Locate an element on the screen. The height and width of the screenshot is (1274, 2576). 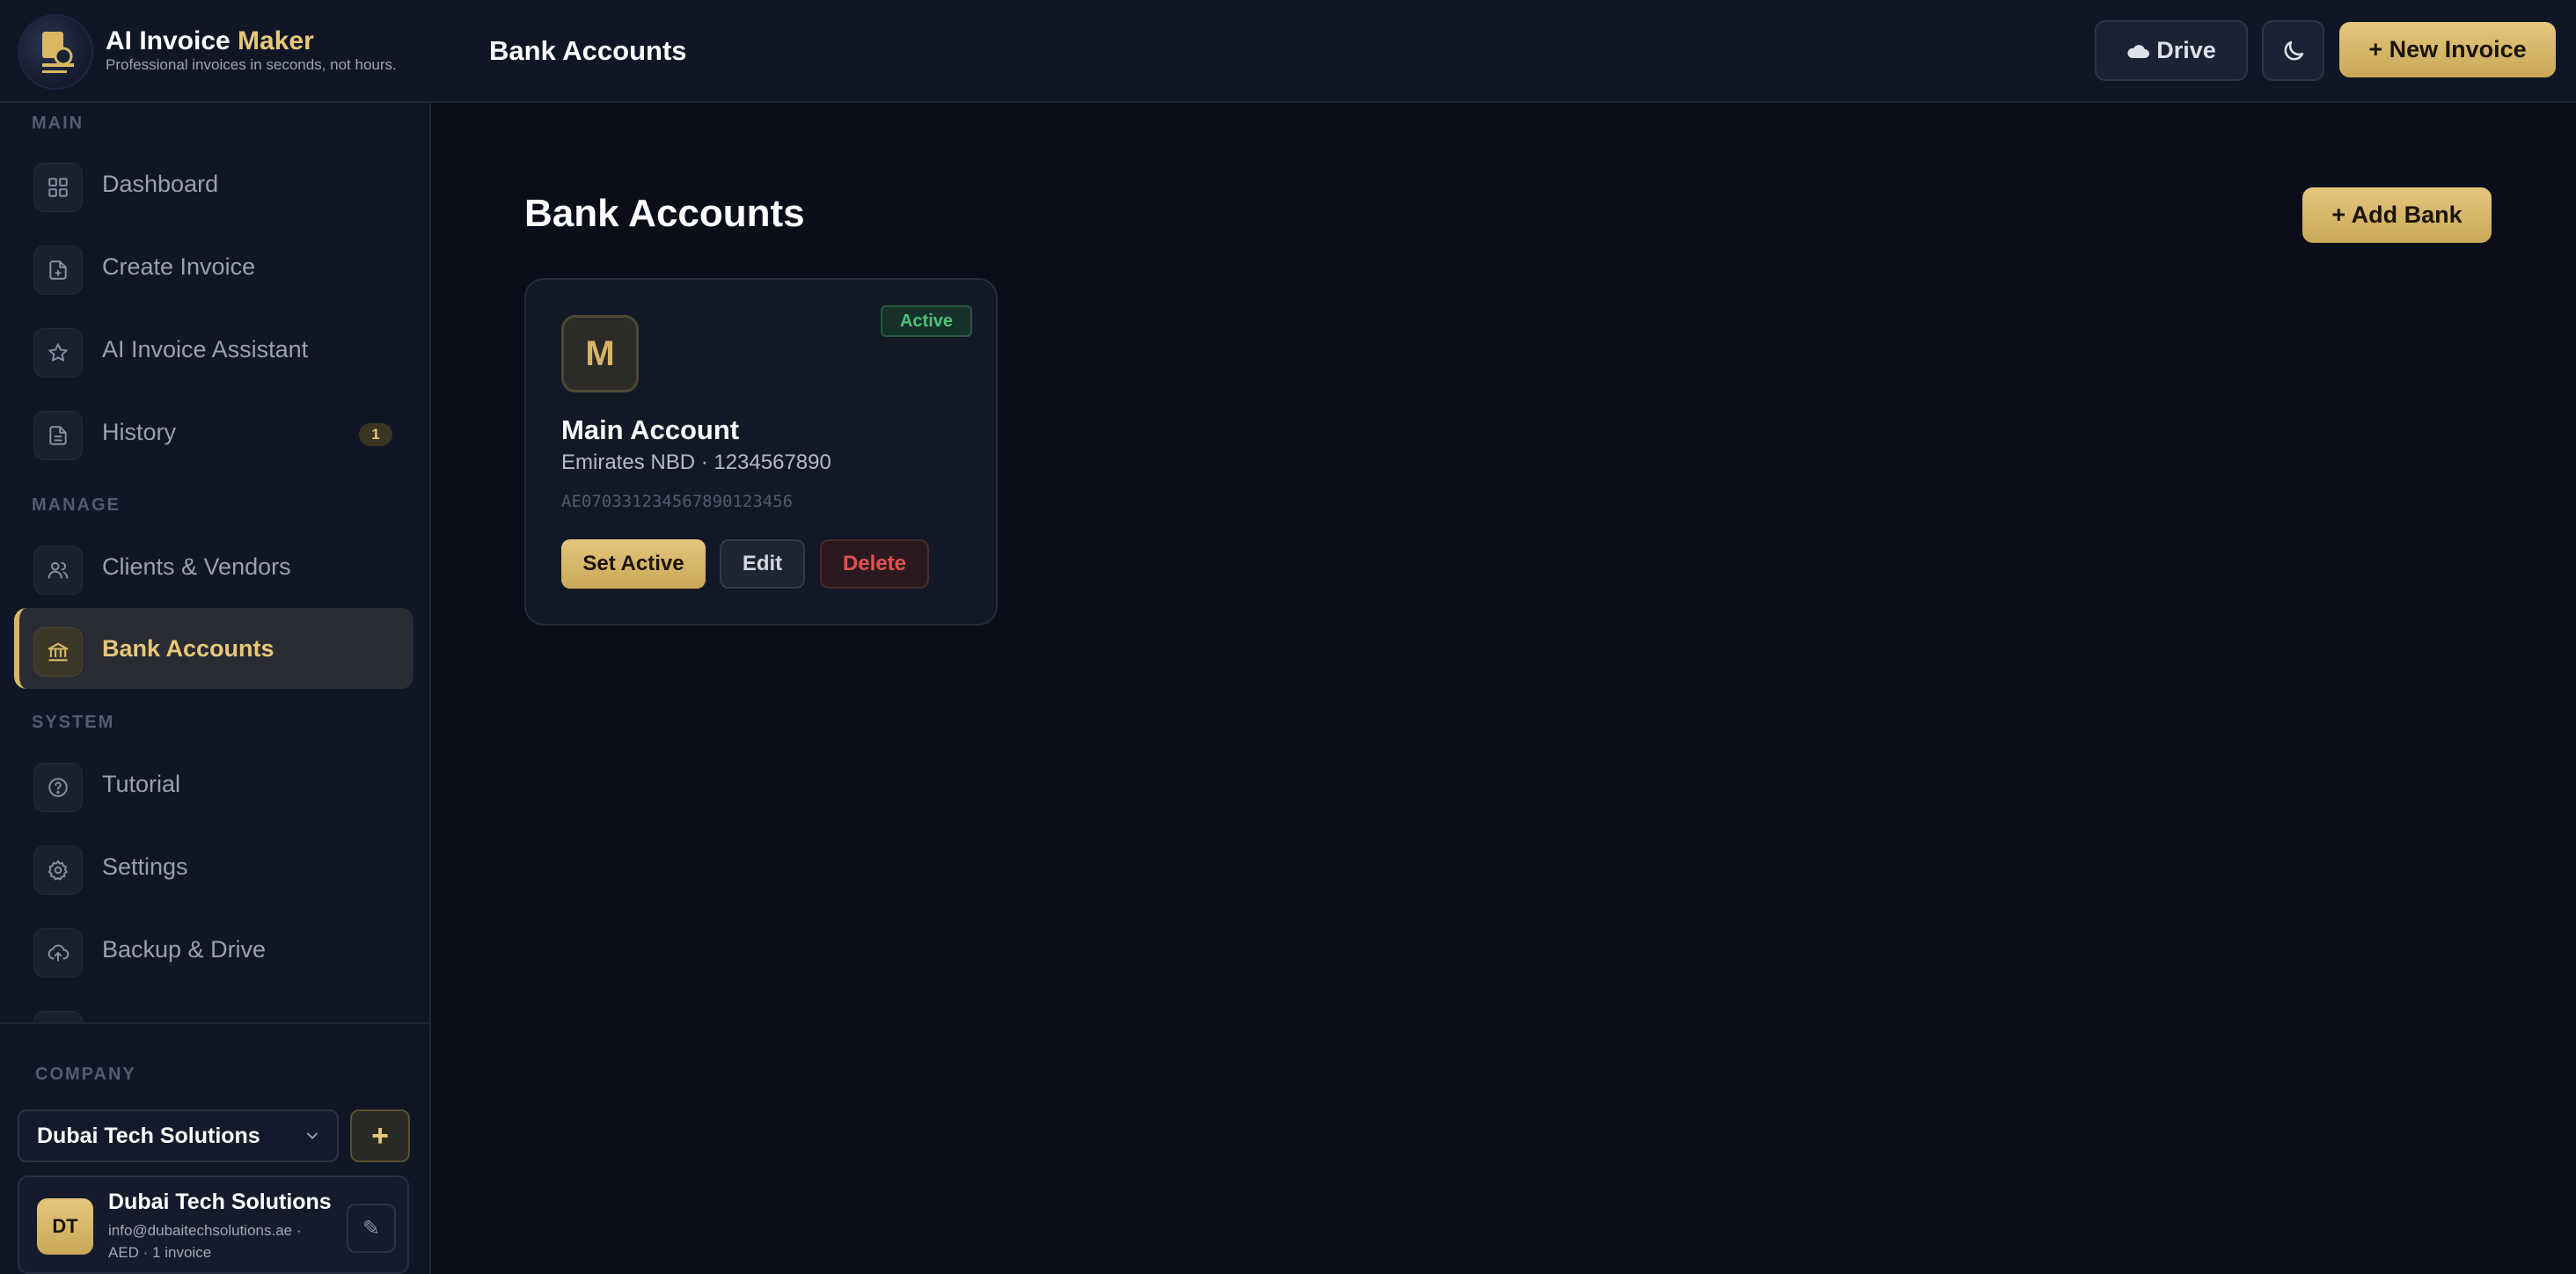
sidebar-item-ai-assistant: AI Invoice Assistant is located at coordinates (213, 349).